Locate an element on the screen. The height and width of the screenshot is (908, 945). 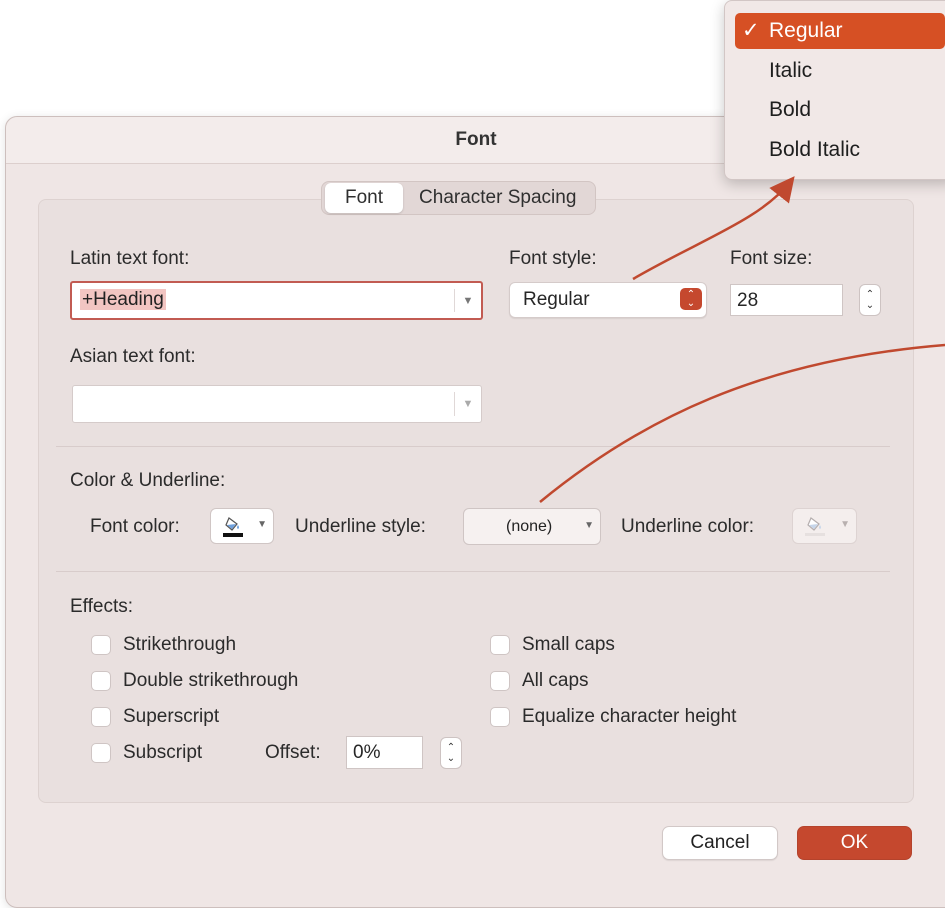
latin-font-value: +Heading is located at coordinates (123, 299).